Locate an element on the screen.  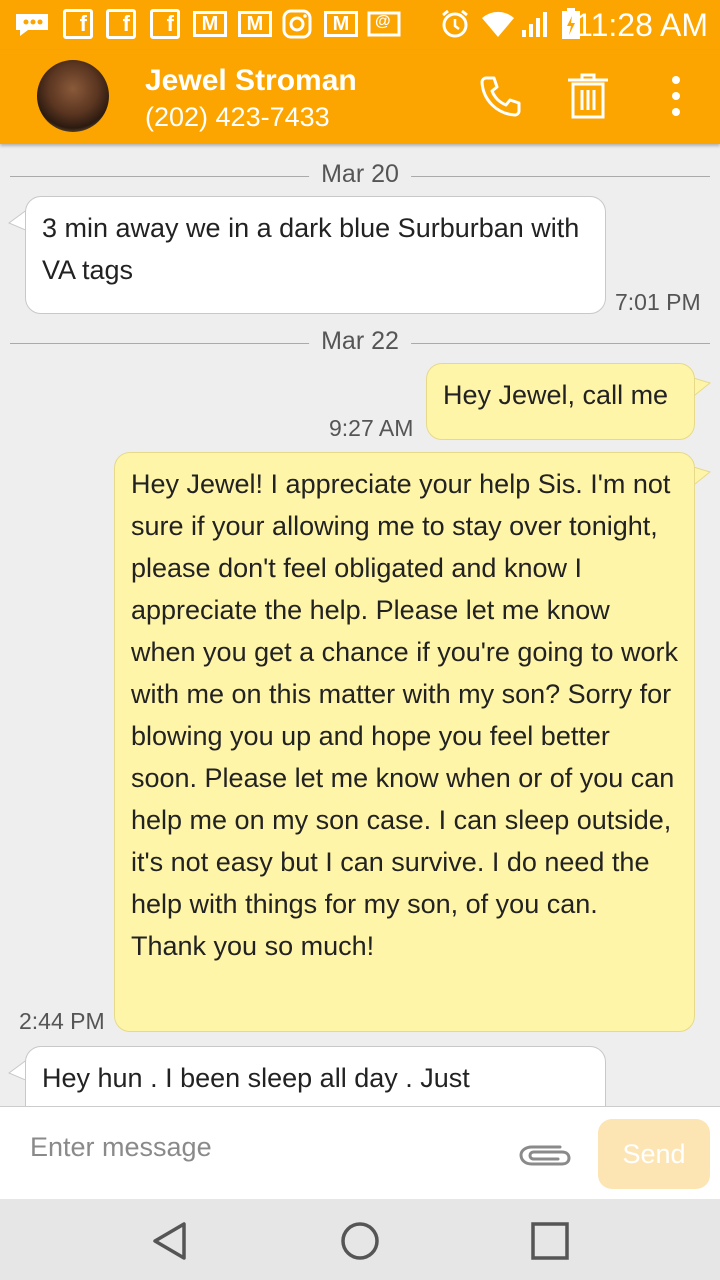
message-bubble-incoming: Hey hun . I been sleep all day . Just is located at coordinates (315, 1076).